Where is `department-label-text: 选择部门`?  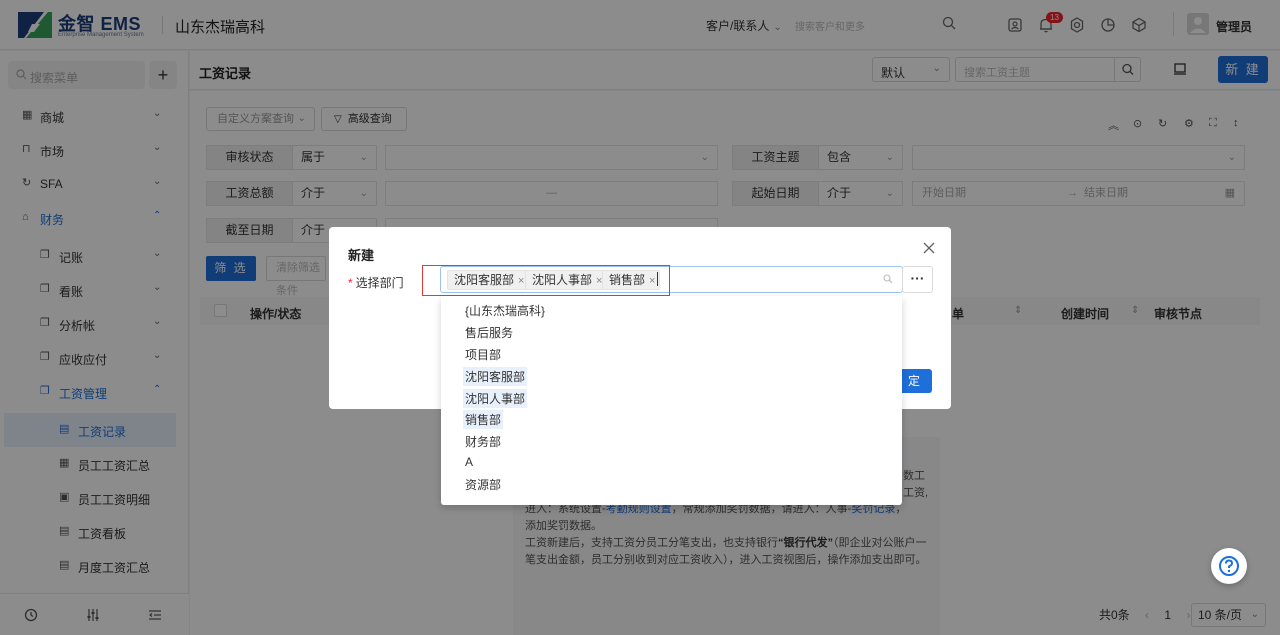 department-label-text: 选择部门 is located at coordinates (379, 283).